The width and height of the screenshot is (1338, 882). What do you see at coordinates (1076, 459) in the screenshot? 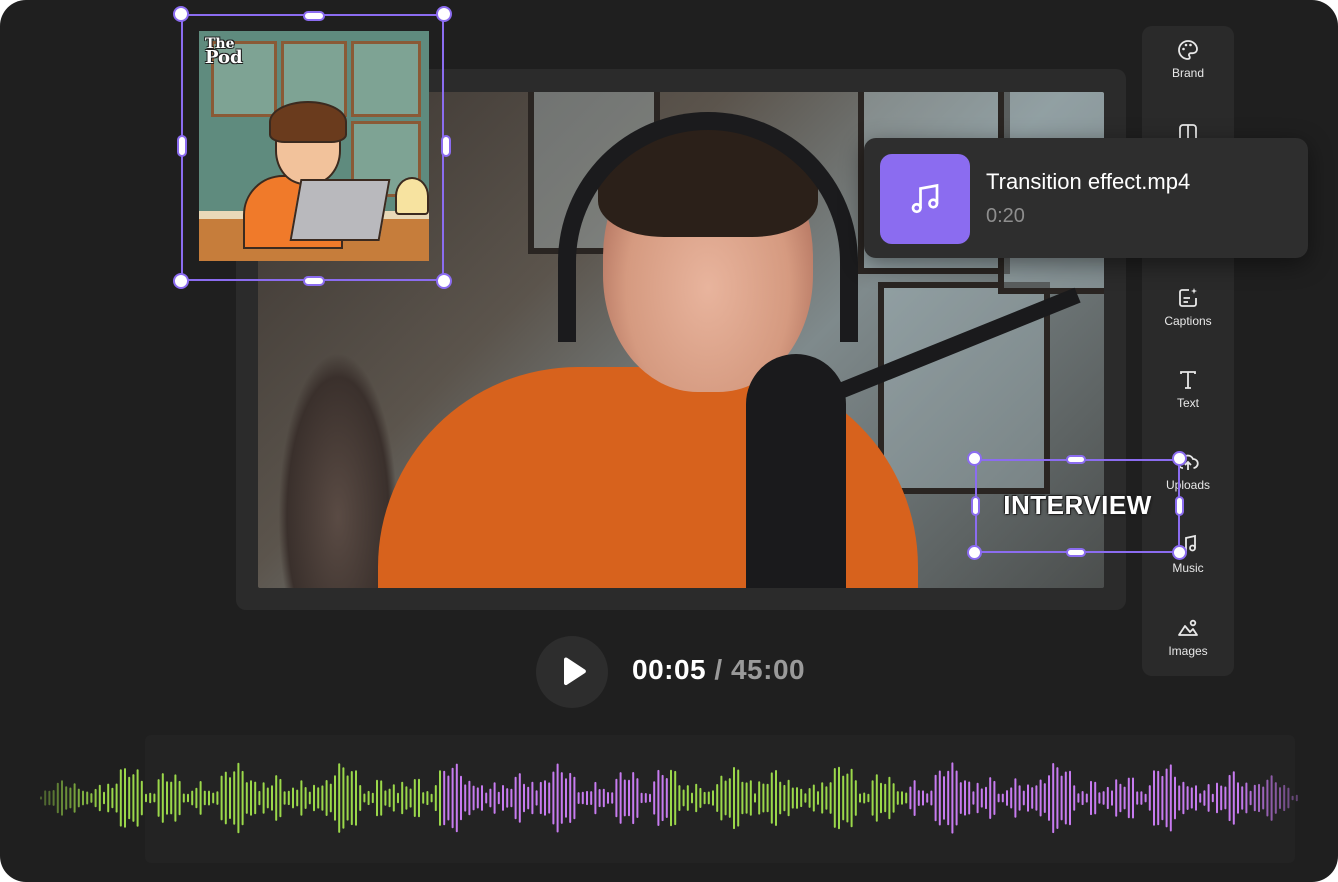
I see `text-resize-handle-top` at bounding box center [1076, 459].